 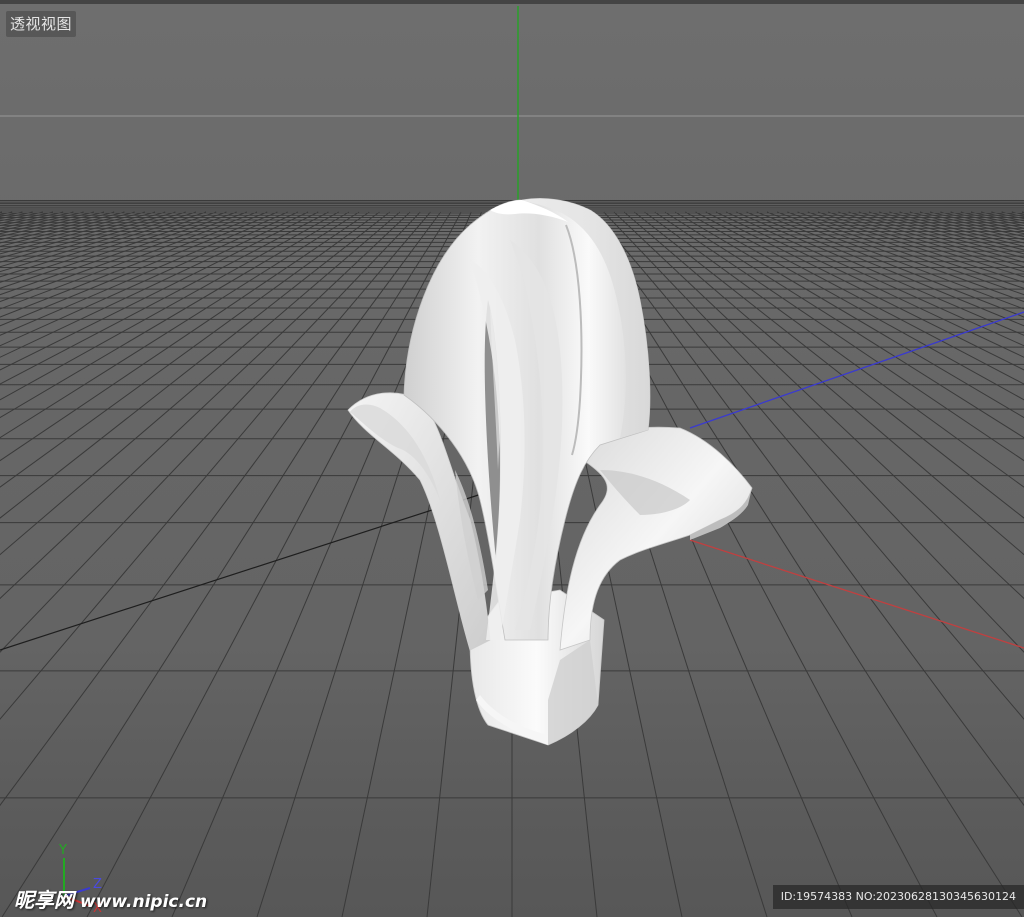 What do you see at coordinates (44, 900) in the screenshot?
I see `watermark-brand: 昵享网` at bounding box center [44, 900].